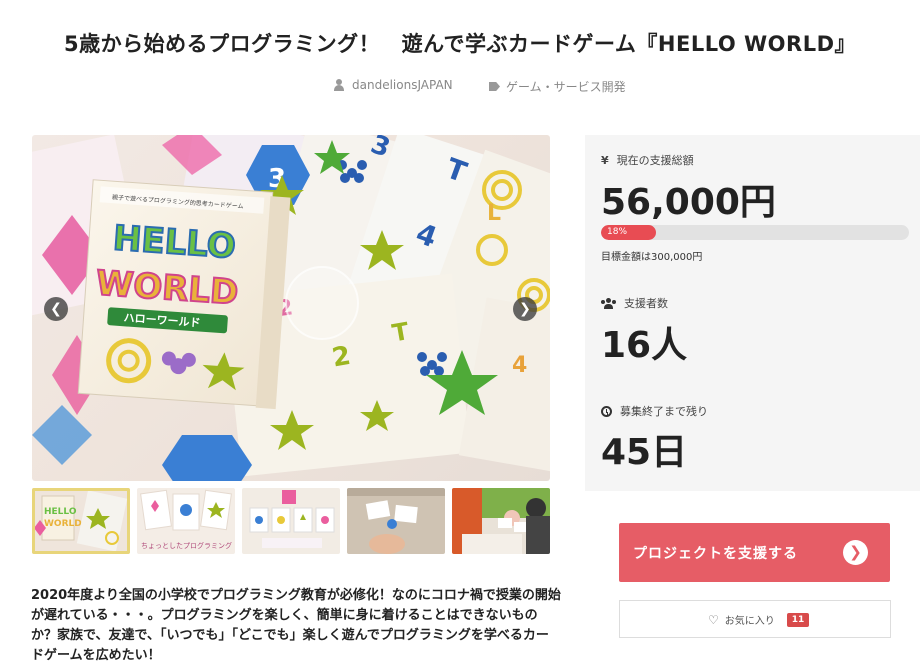 Image resolution: width=920 pixels, height=666 pixels. What do you see at coordinates (494, 213) in the screenshot?
I see `svg-text: L` at bounding box center [494, 213].